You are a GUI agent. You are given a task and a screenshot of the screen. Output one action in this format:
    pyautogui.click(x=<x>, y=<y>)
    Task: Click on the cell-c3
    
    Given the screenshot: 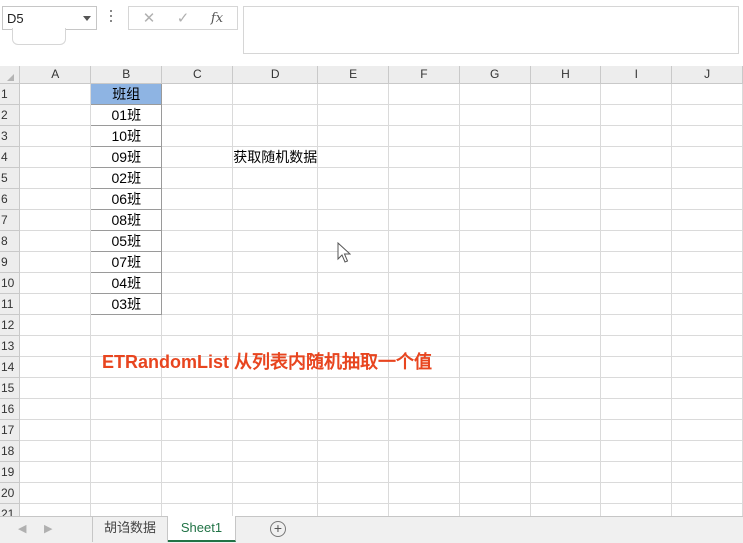 What is the action you would take?
    pyautogui.click(x=197, y=136)
    